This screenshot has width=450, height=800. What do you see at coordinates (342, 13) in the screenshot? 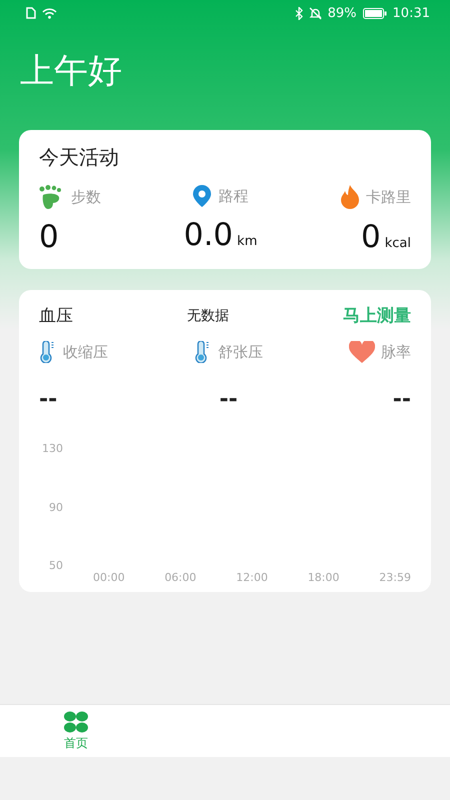
I see `battery-percent: 89%` at bounding box center [342, 13].